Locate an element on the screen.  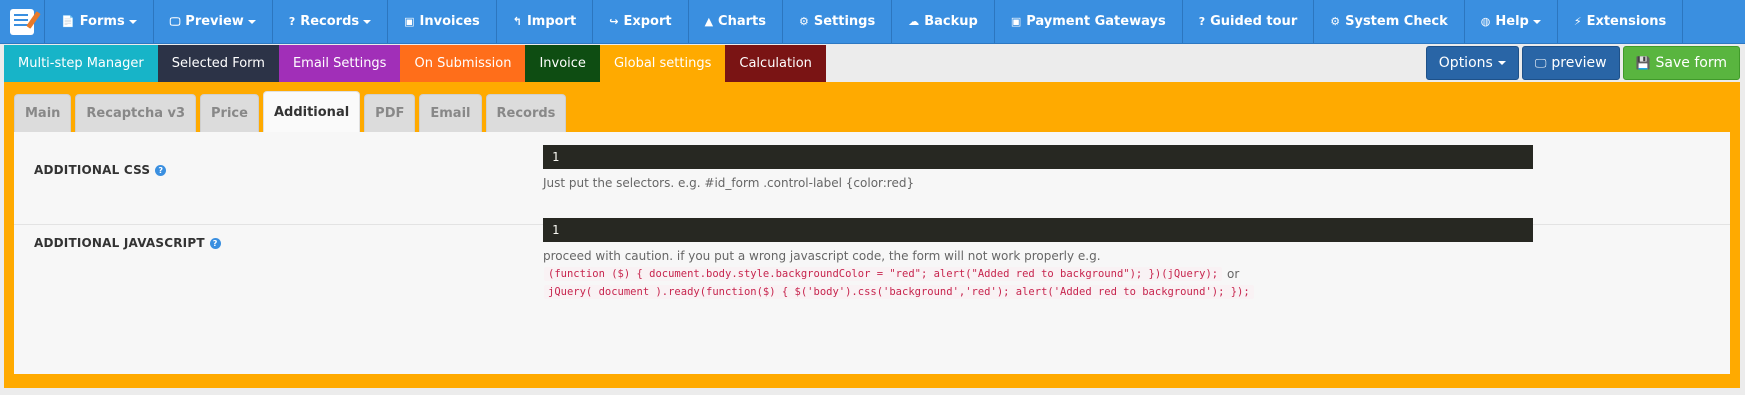
globe-icon: ◍ is located at coordinates (1485, 21).